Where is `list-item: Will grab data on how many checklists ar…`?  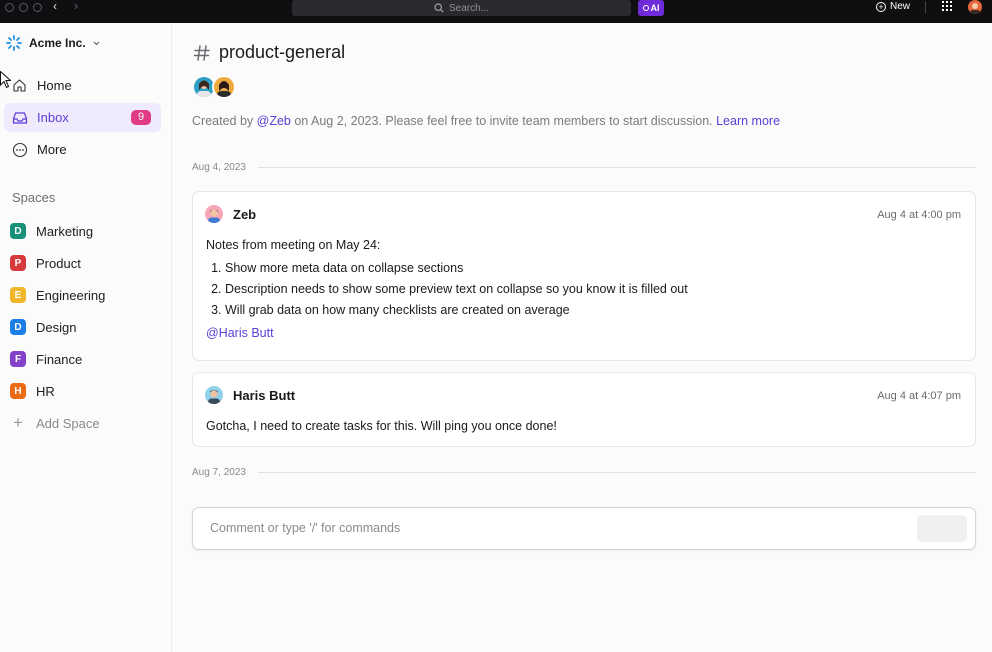
list-item: Will grab data on how many checklists ar… is located at coordinates (456, 310).